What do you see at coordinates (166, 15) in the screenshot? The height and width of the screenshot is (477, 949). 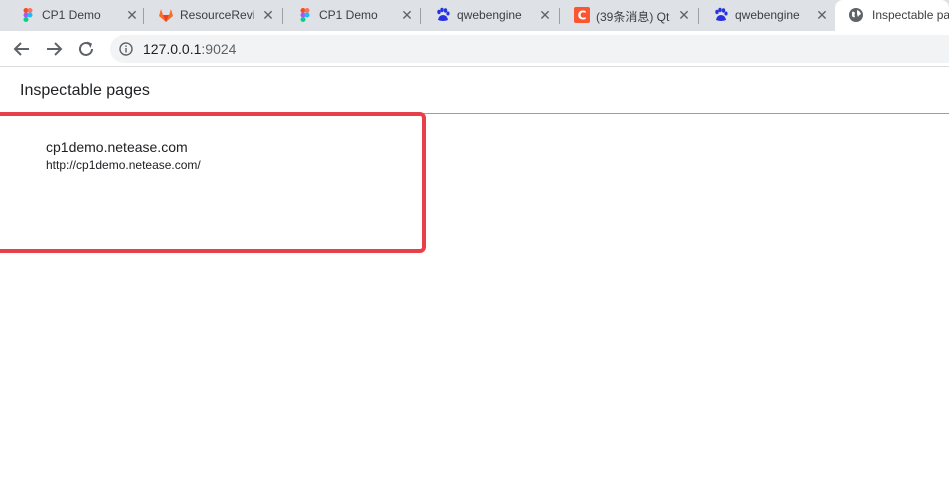 I see `gitlab-icon` at bounding box center [166, 15].